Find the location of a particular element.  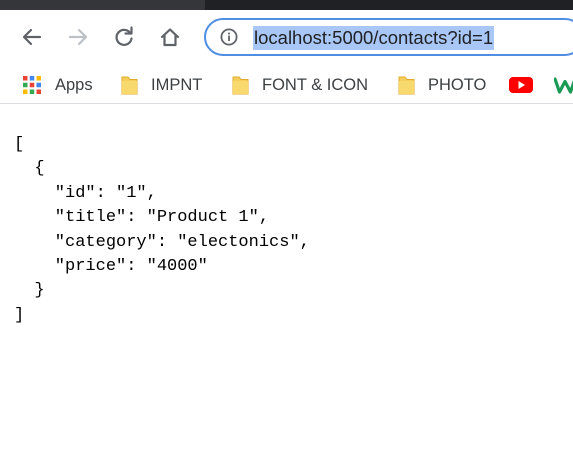

bookmark-youtube is located at coordinates (521, 85).